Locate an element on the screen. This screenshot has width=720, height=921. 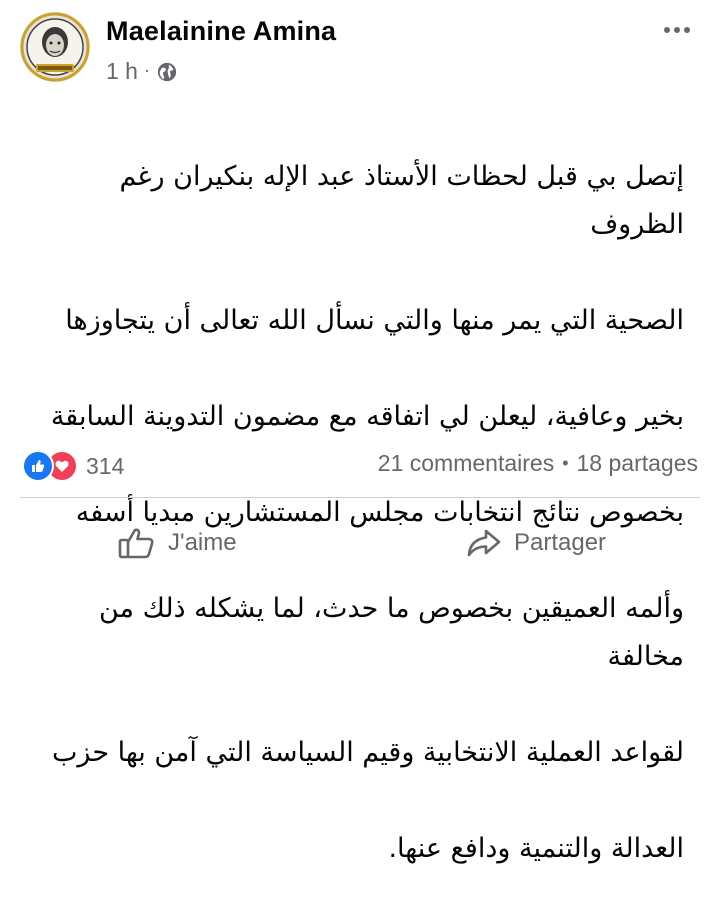
share-button: Partager is located at coordinates (536, 543).